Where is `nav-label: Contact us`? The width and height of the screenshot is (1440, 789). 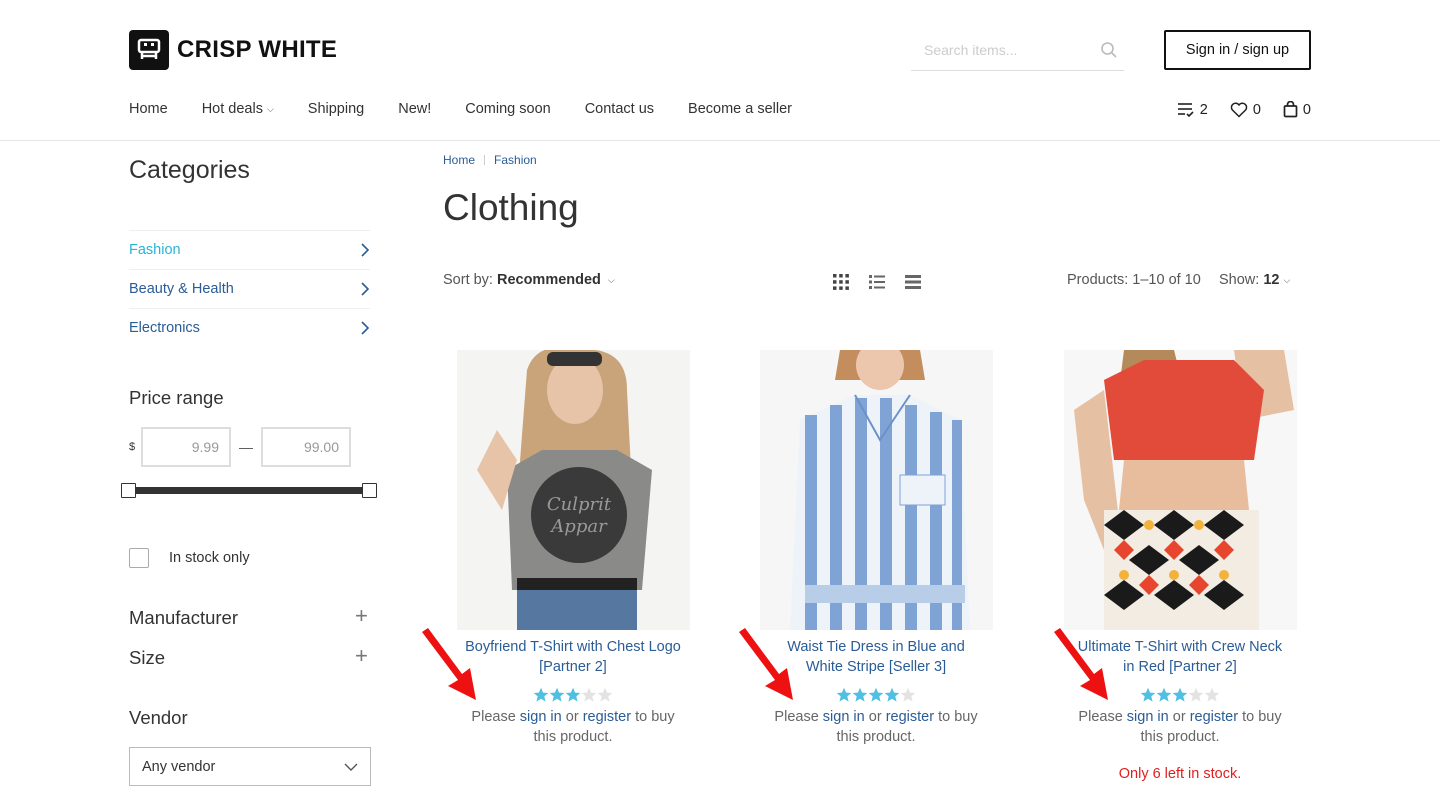
nav-label: Contact us is located at coordinates (619, 109).